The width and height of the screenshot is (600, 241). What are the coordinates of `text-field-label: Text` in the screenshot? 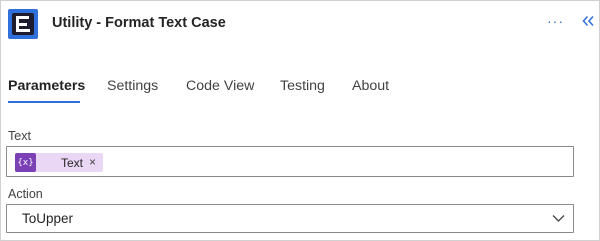 It's located at (19, 136).